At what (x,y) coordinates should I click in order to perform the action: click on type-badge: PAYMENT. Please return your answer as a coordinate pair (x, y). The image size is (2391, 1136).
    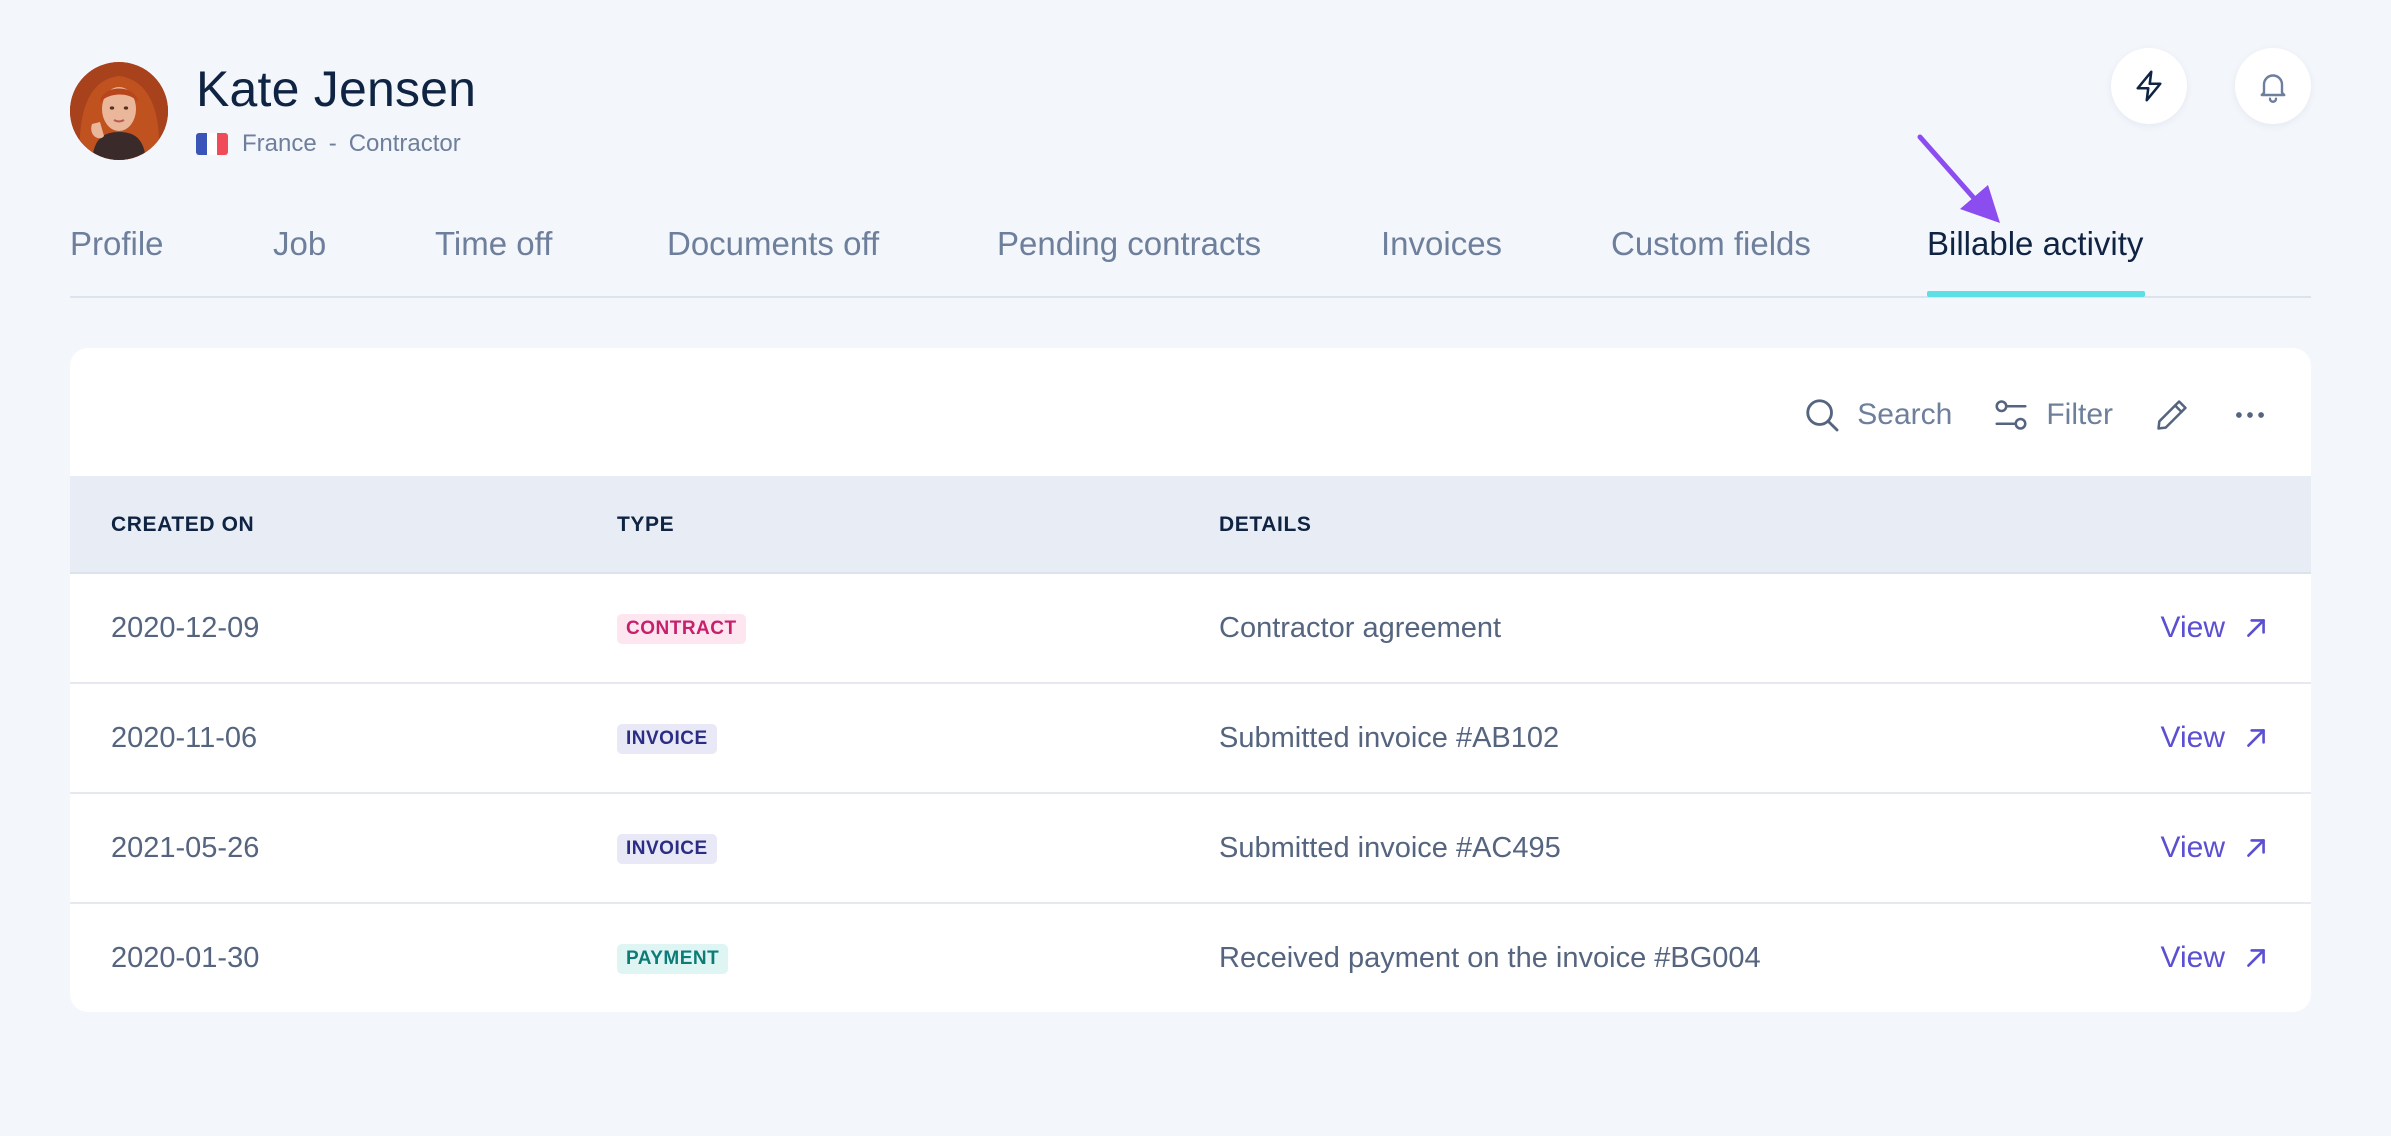
    Looking at the image, I should click on (673, 959).